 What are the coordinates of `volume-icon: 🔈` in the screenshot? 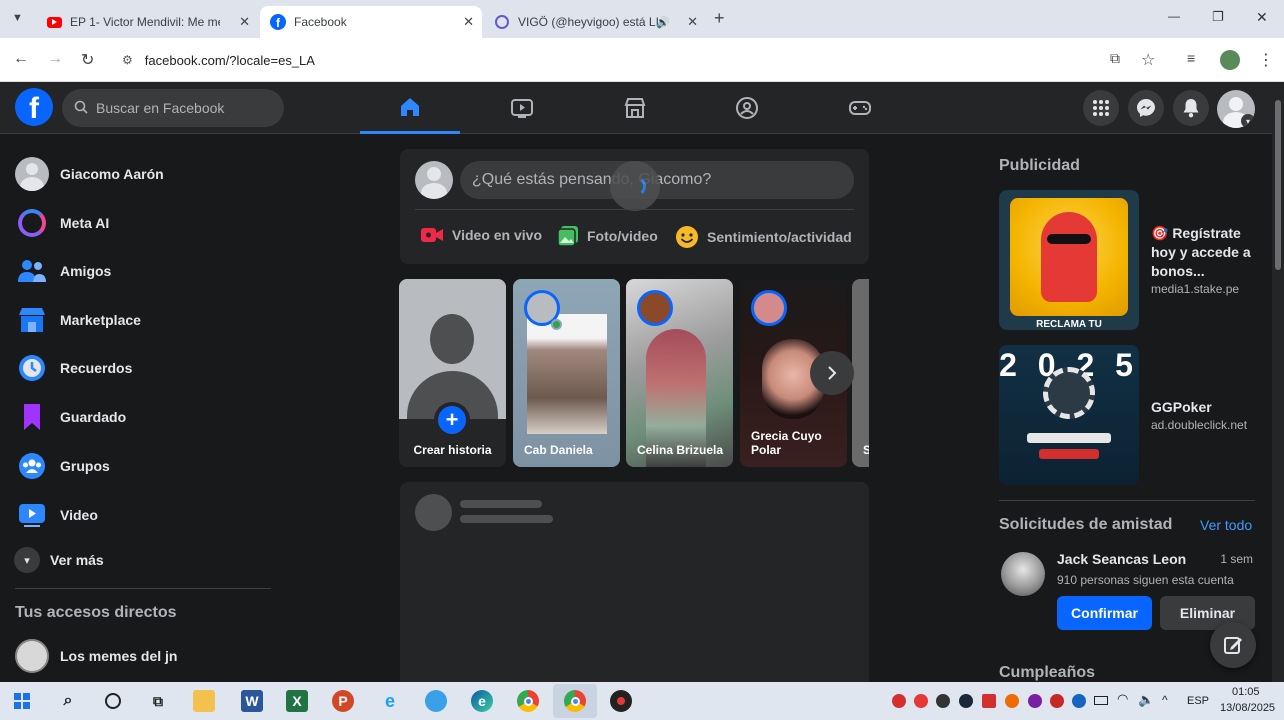 It's located at (1146, 700).